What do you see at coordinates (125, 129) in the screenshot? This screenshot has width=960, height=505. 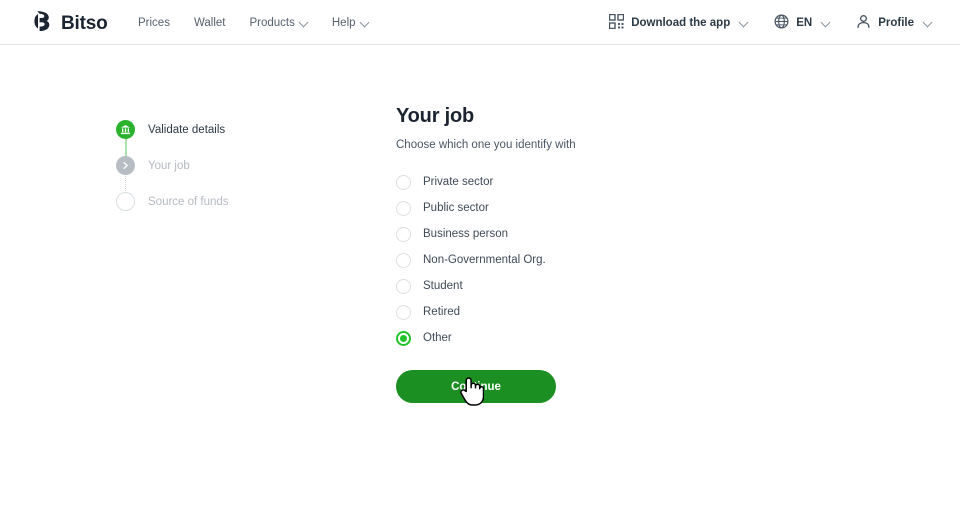 I see `bank-icon` at bounding box center [125, 129].